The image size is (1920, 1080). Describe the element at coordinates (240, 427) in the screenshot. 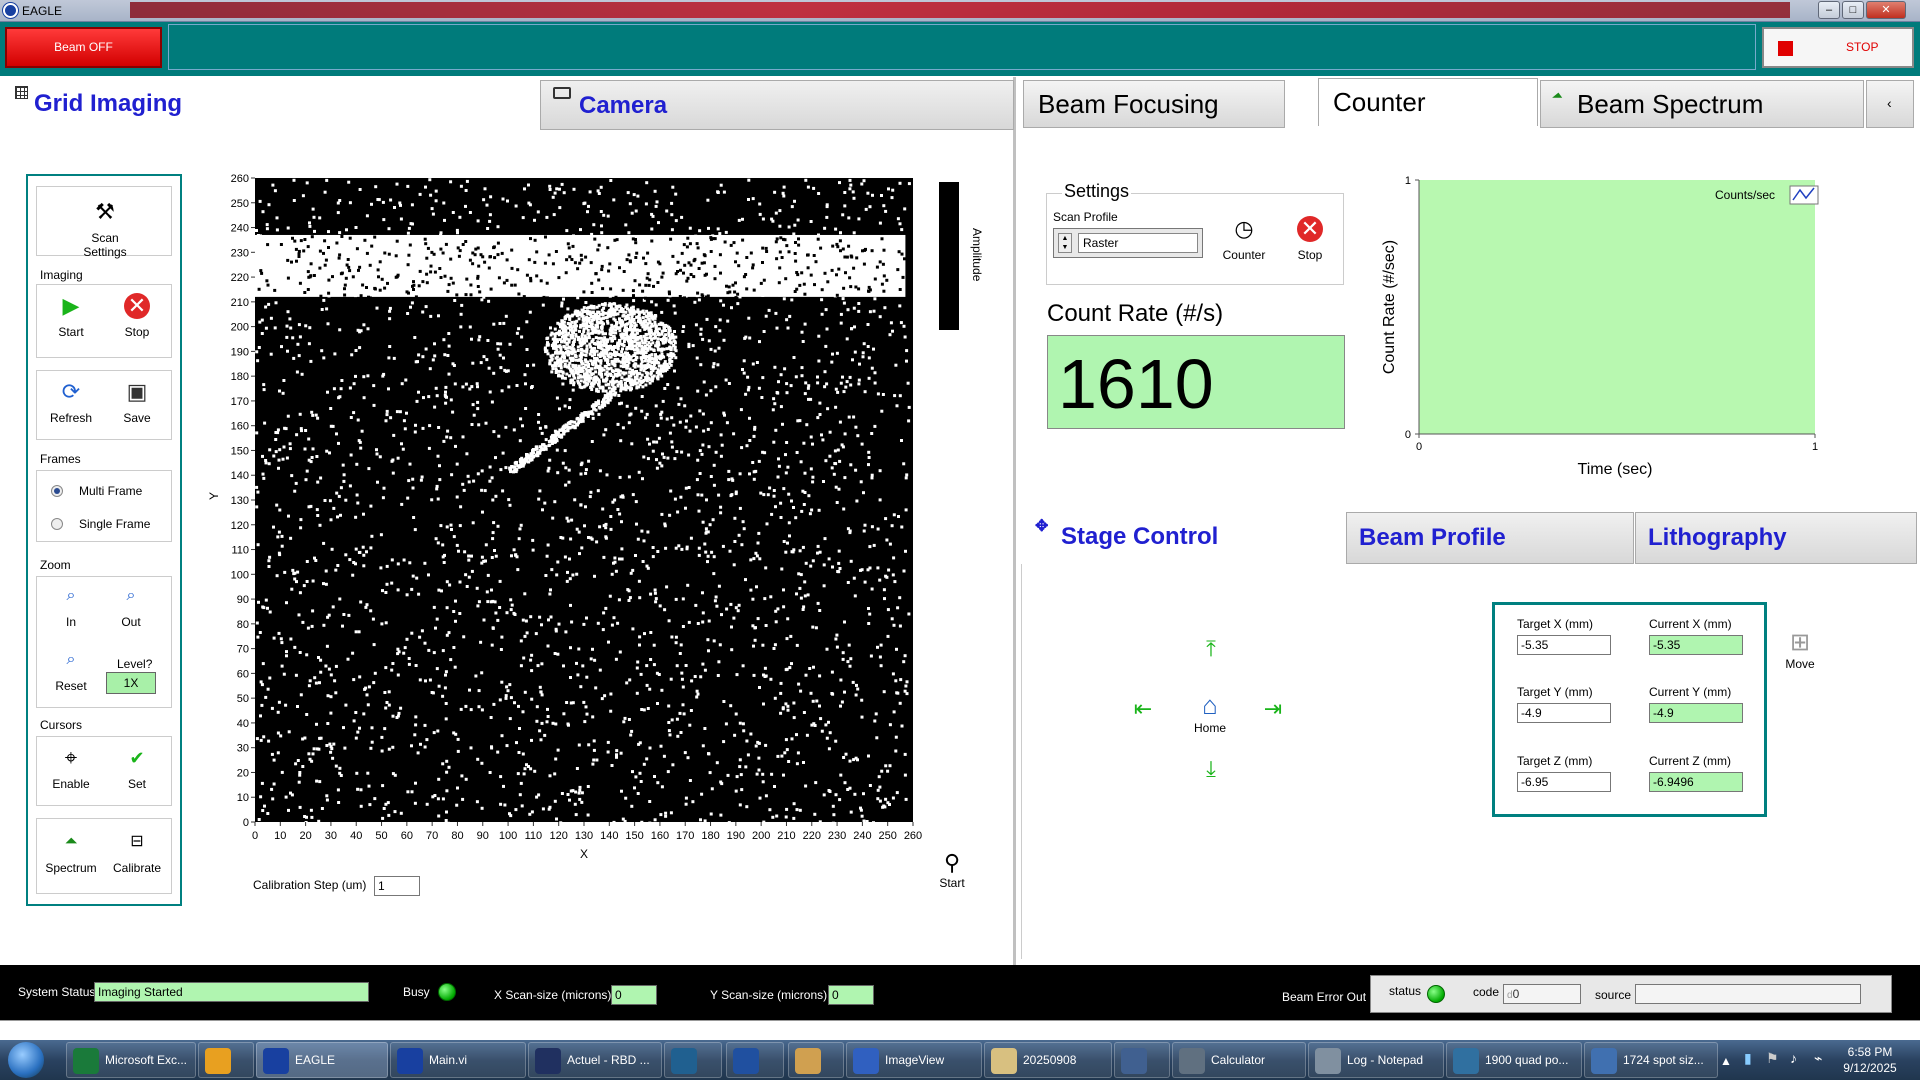

I see `y-tick-label: 160` at that location.